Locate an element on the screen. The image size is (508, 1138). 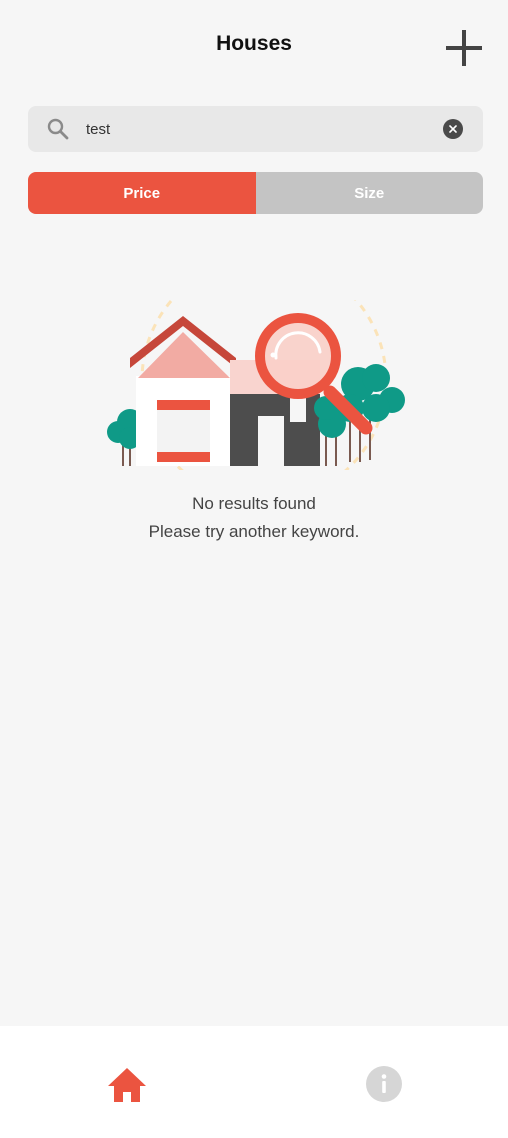
page-title: Houses is located at coordinates (254, 43).